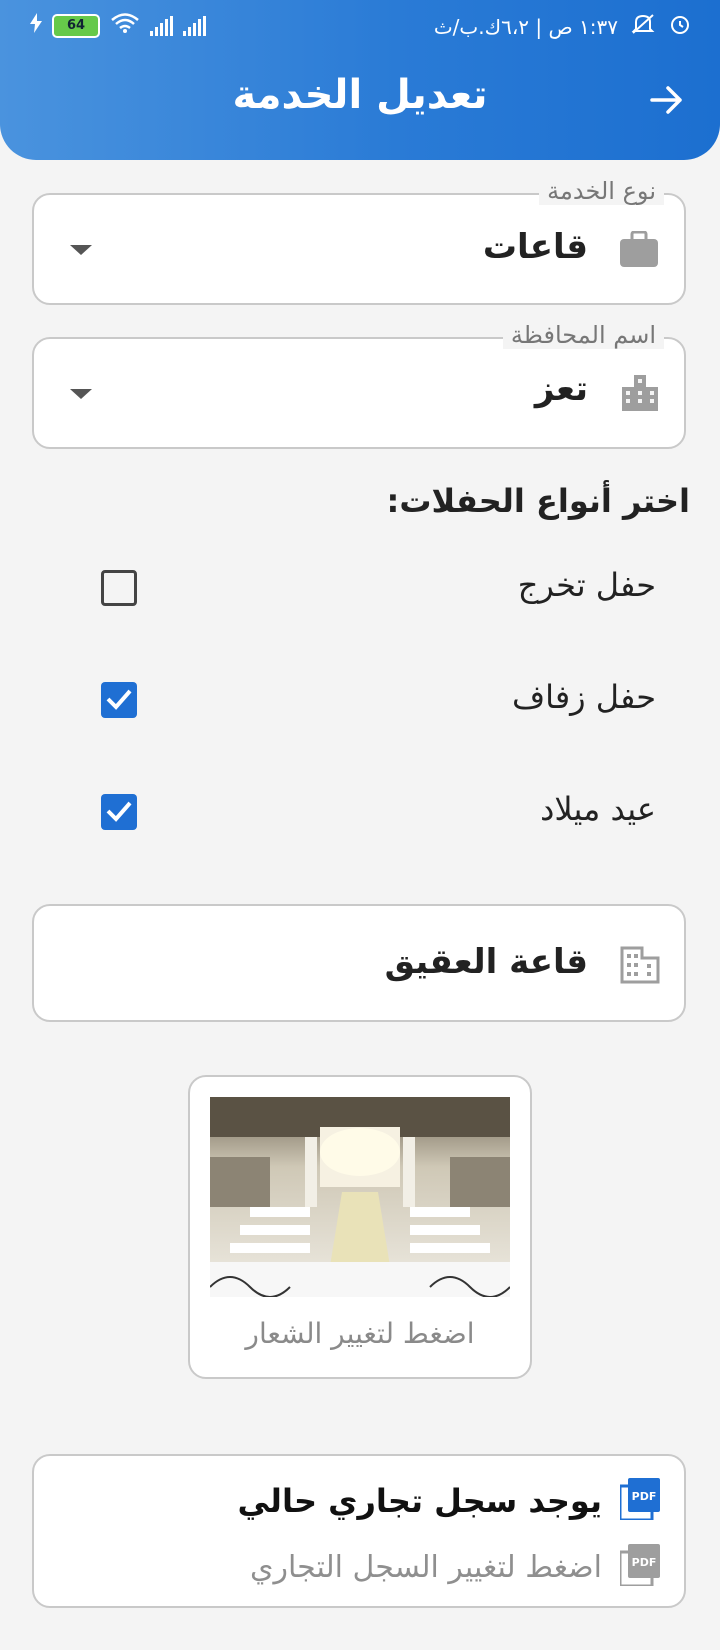 The width and height of the screenshot is (720, 1650). I want to click on service-type-value: قاعات, so click(535, 247).